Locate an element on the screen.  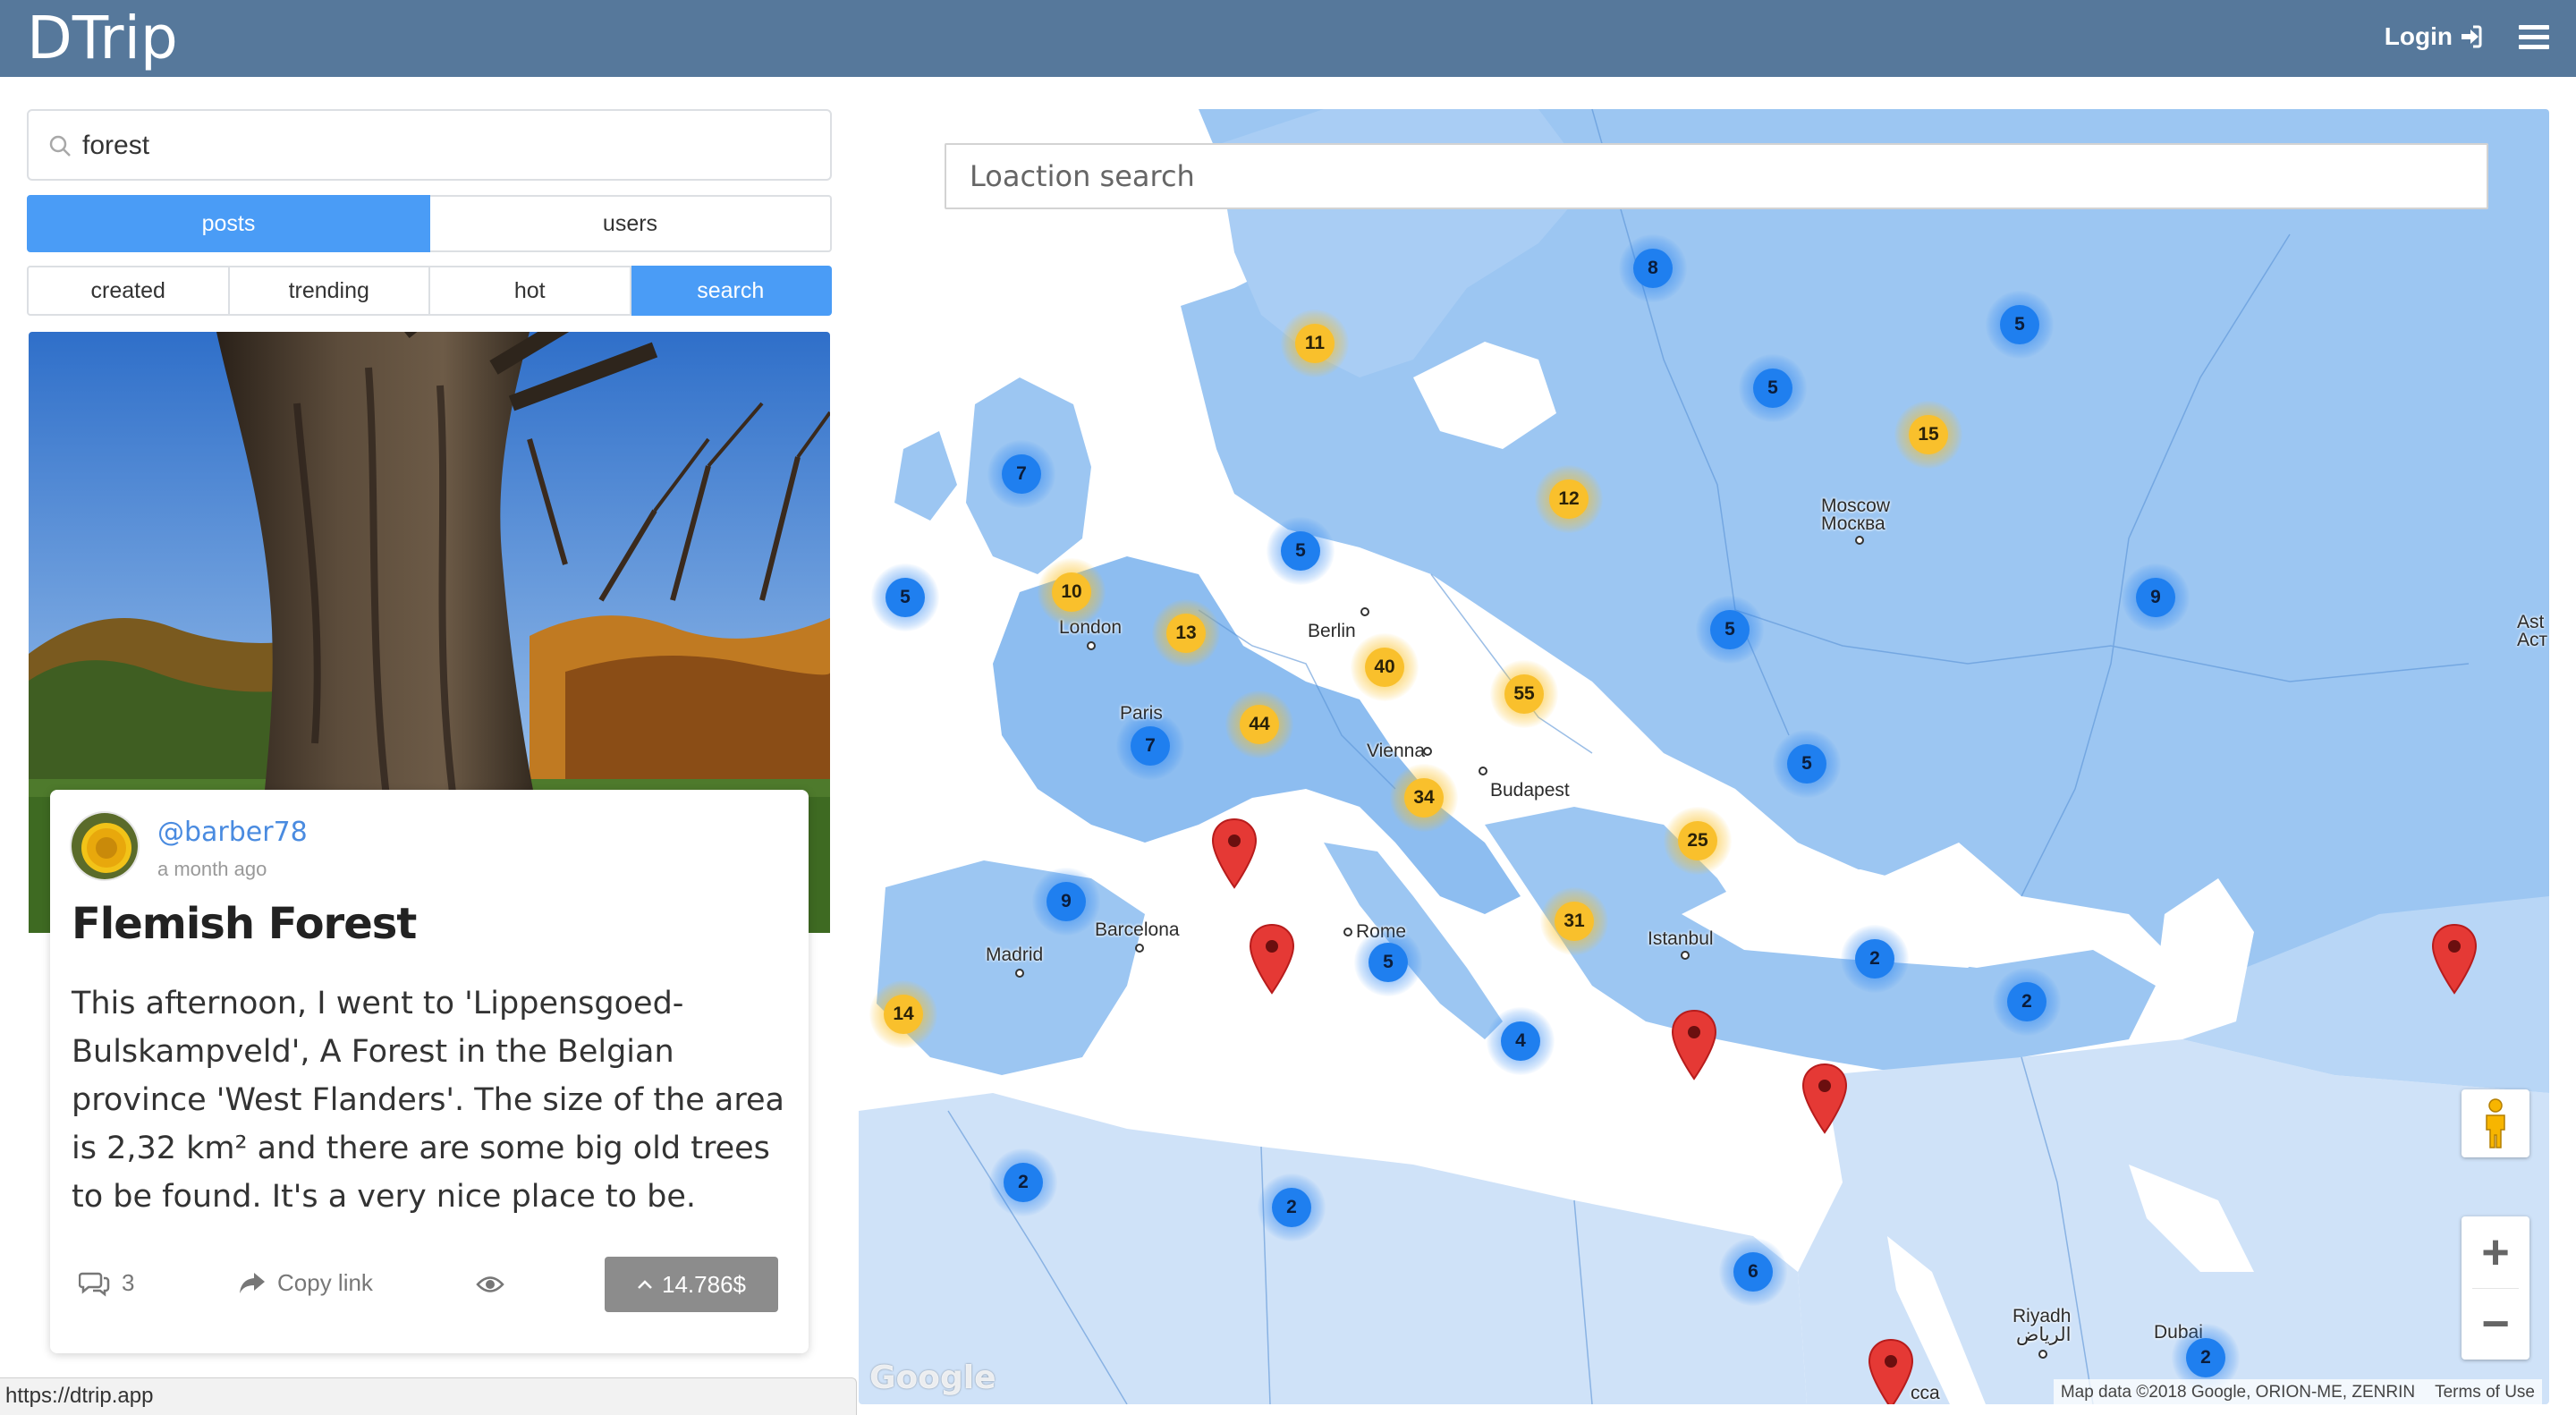
copy-link-button: Copy link is located at coordinates (305, 1283).